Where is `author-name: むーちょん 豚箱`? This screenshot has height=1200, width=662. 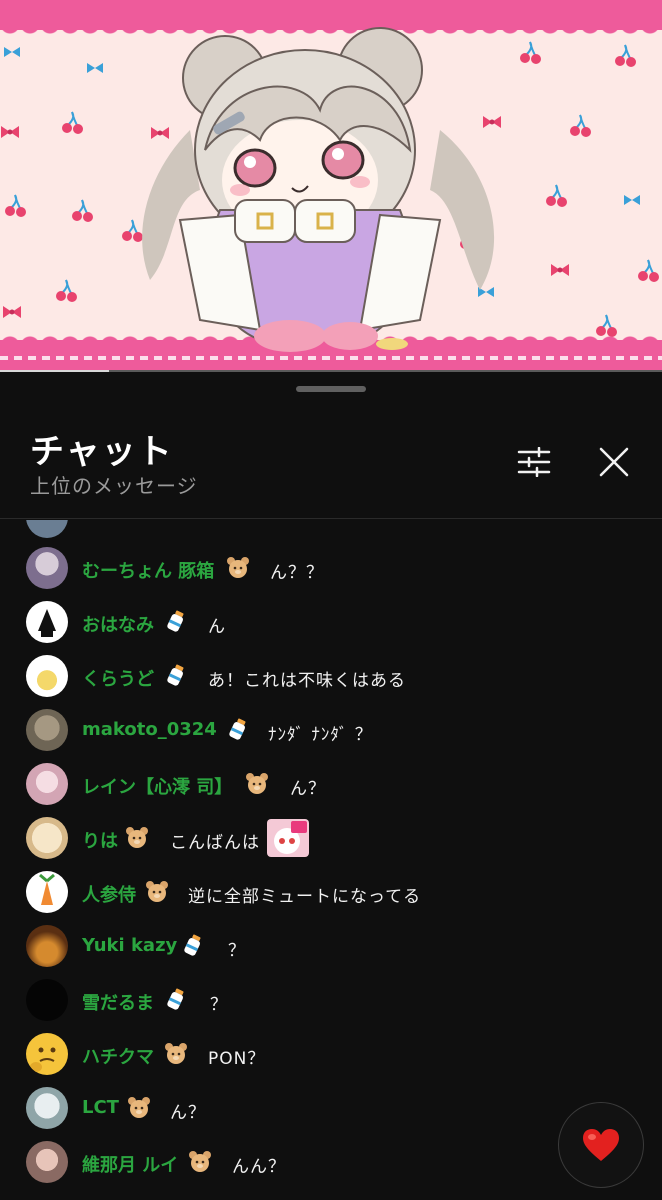
author-name: むーちょん 豚箱 is located at coordinates (148, 570).